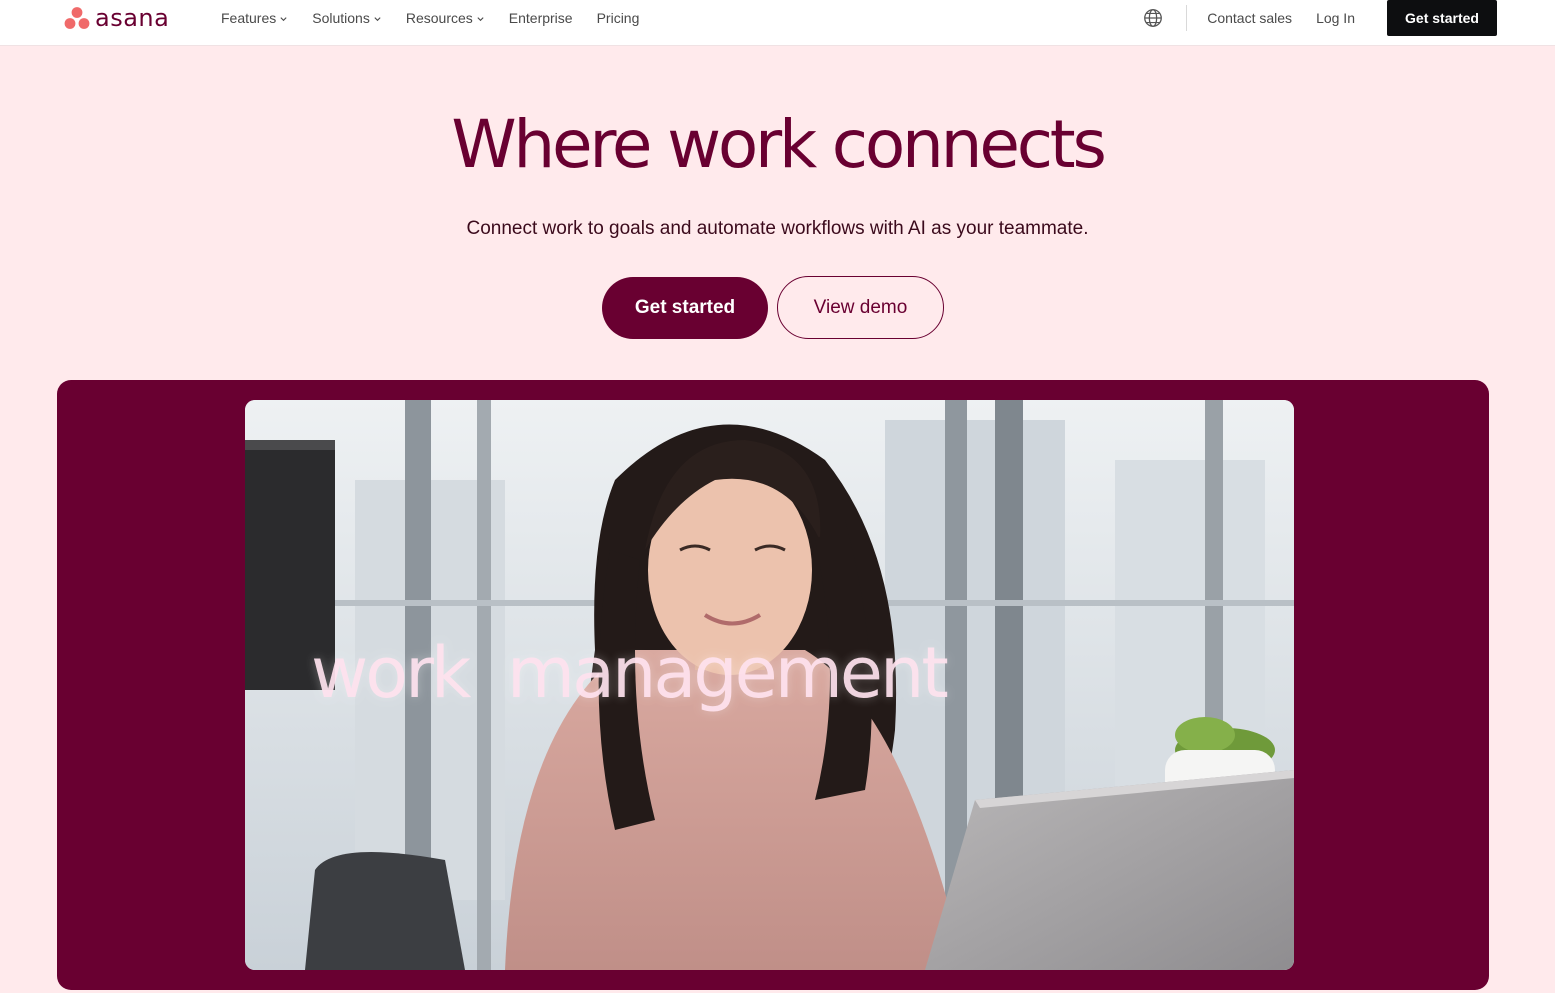 Image resolution: width=1555 pixels, height=993 pixels. I want to click on nav-resources: Resources, so click(445, 18).